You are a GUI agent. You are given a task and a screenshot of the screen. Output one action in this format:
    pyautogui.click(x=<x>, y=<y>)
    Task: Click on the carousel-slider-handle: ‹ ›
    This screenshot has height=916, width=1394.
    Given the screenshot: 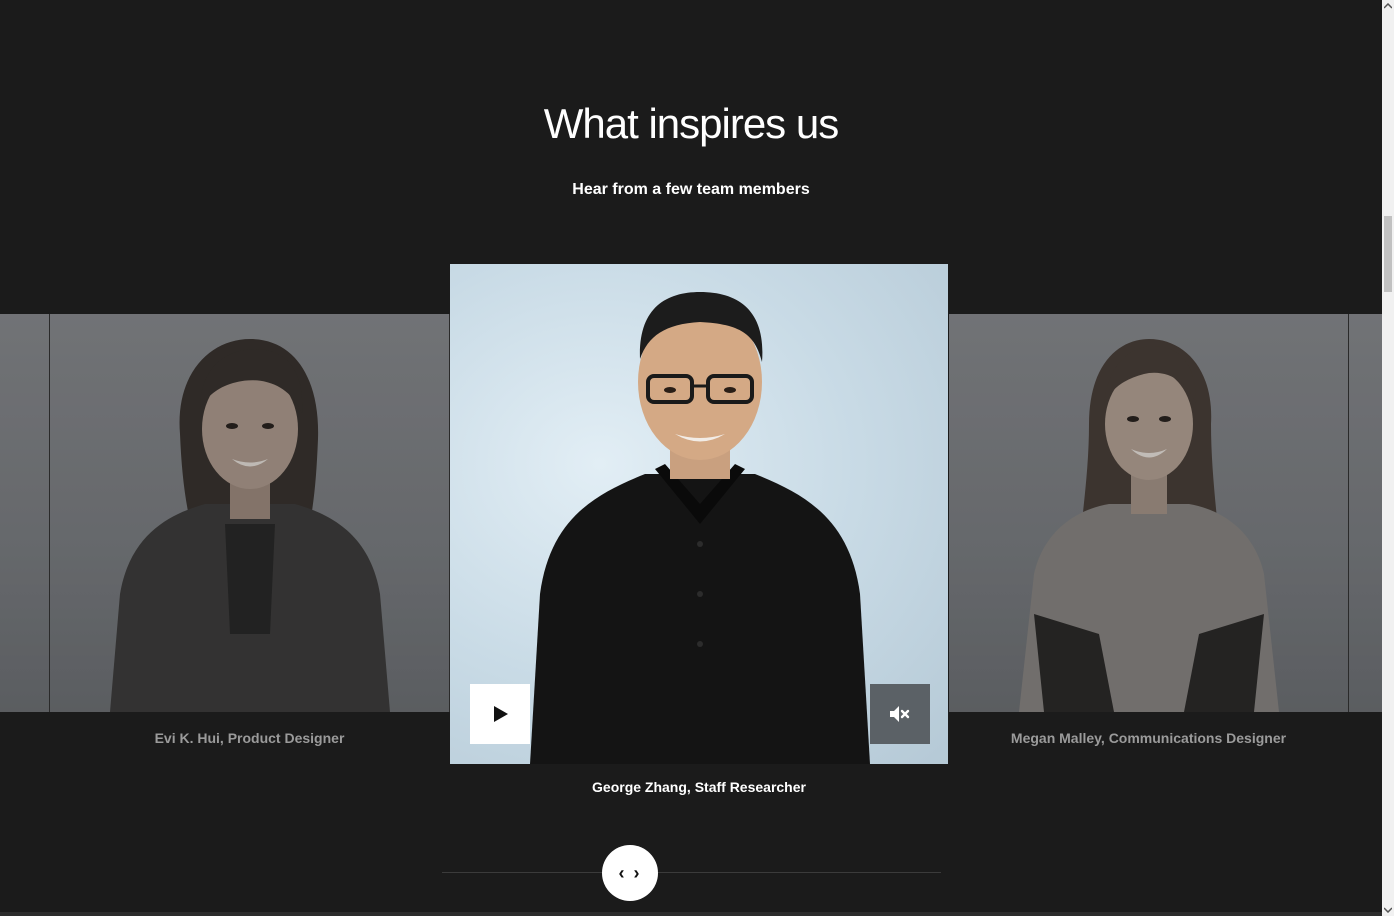 What is the action you would take?
    pyautogui.click(x=630, y=873)
    